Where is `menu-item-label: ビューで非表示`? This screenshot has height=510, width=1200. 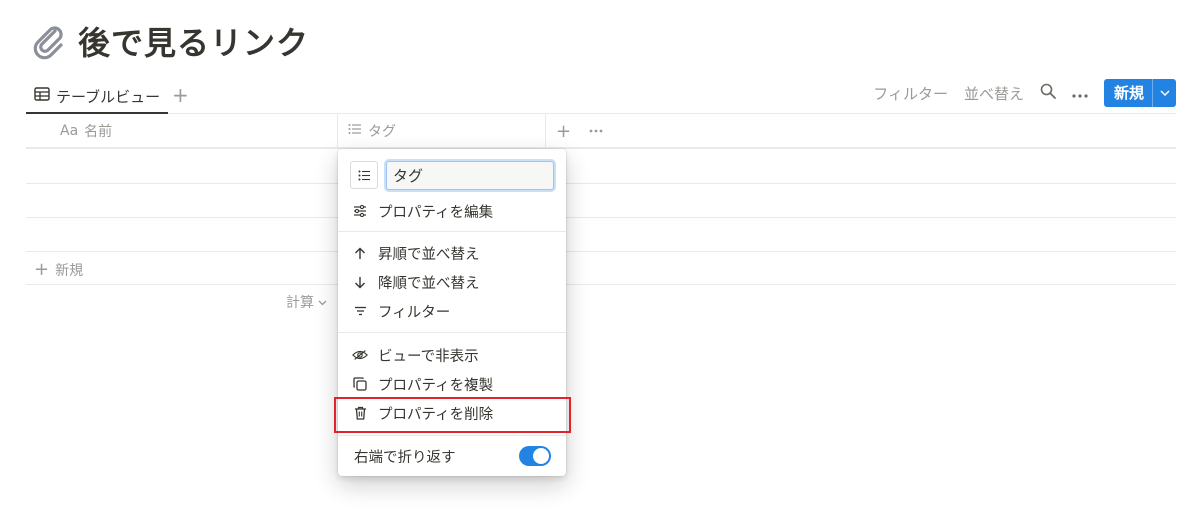 menu-item-label: ビューで非表示 is located at coordinates (428, 356).